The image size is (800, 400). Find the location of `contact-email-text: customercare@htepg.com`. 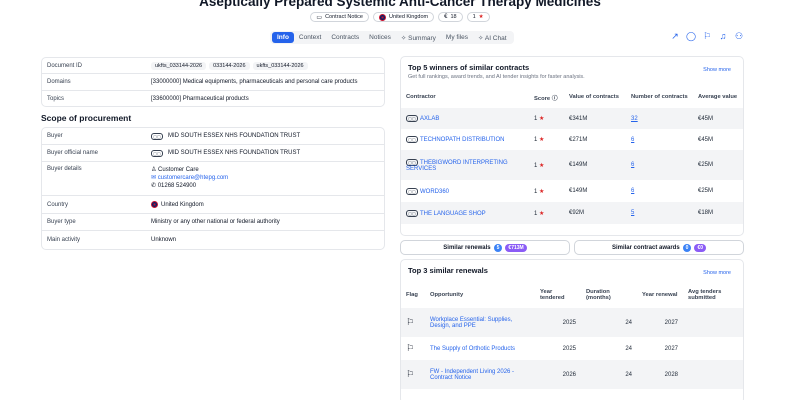

contact-email-text: customercare@htepg.com is located at coordinates (193, 178).